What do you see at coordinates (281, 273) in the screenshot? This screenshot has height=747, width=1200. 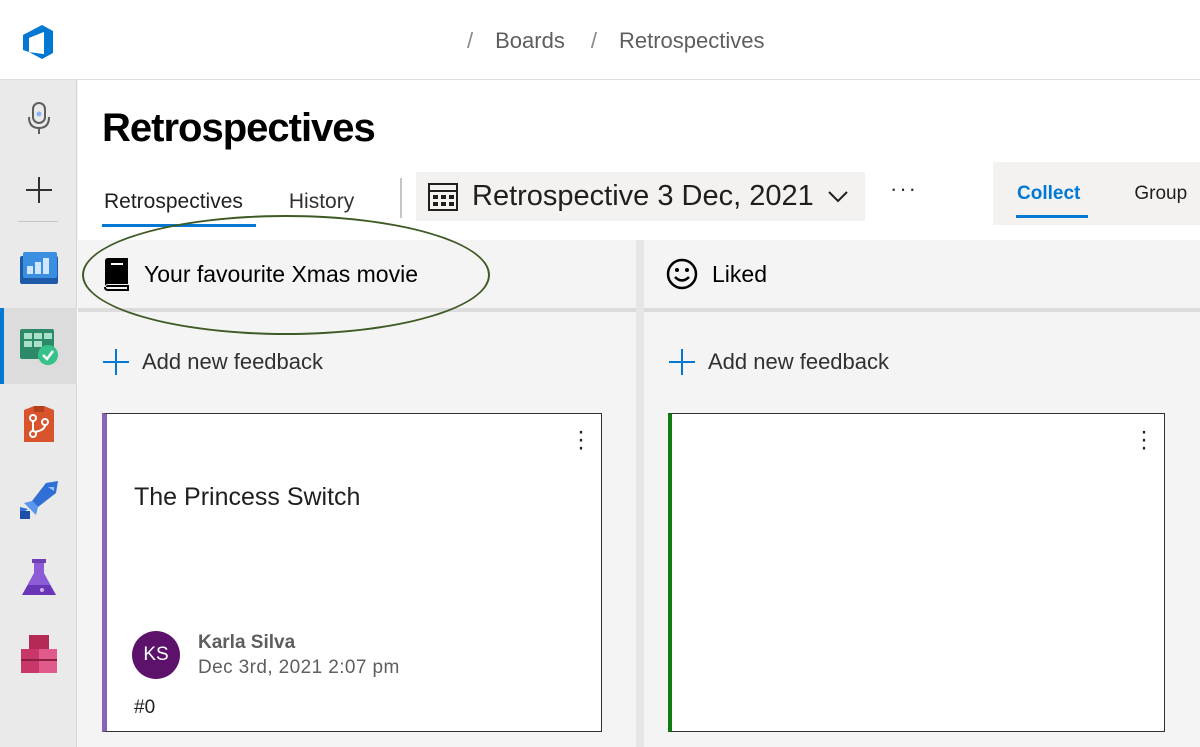 I see `column-title: Your favourite Xmas movie` at bounding box center [281, 273].